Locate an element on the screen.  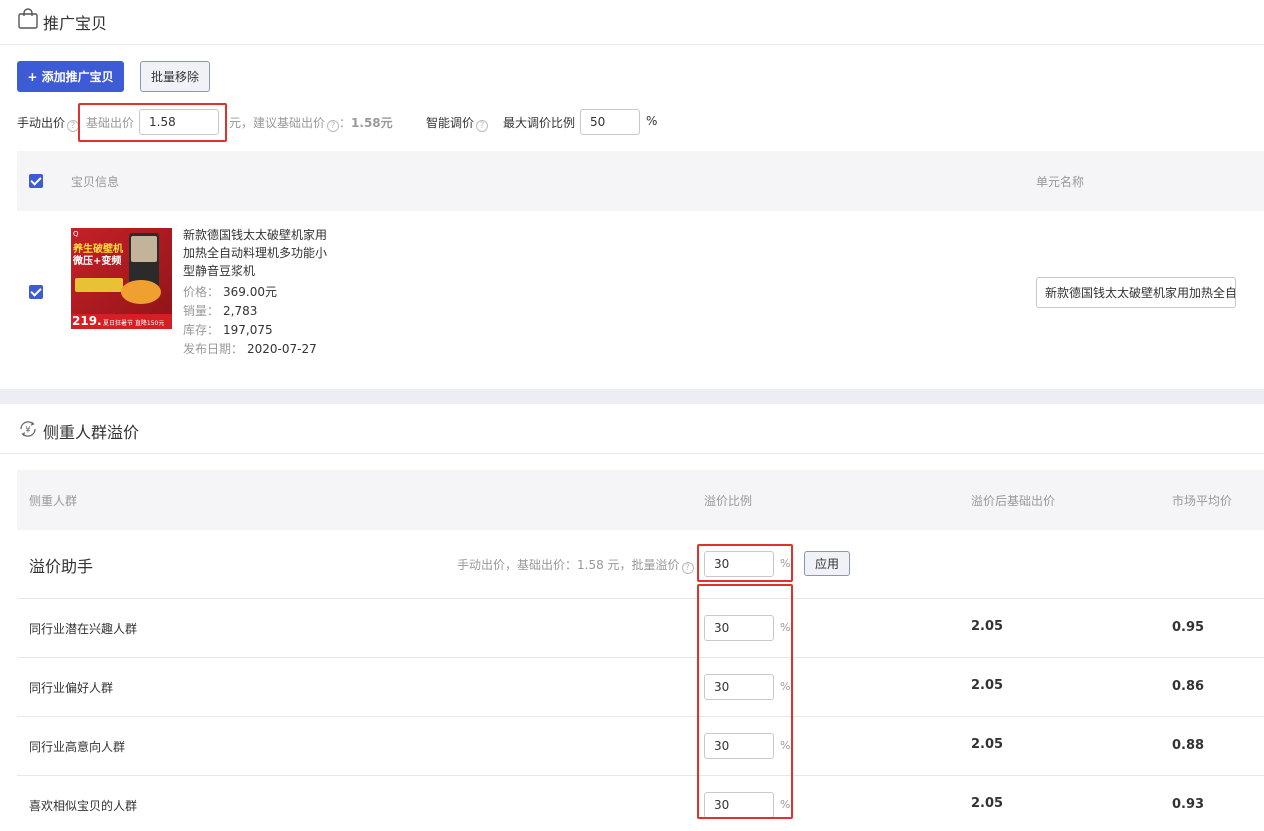
col-product-info: 宝贝信息 is located at coordinates (95, 182).